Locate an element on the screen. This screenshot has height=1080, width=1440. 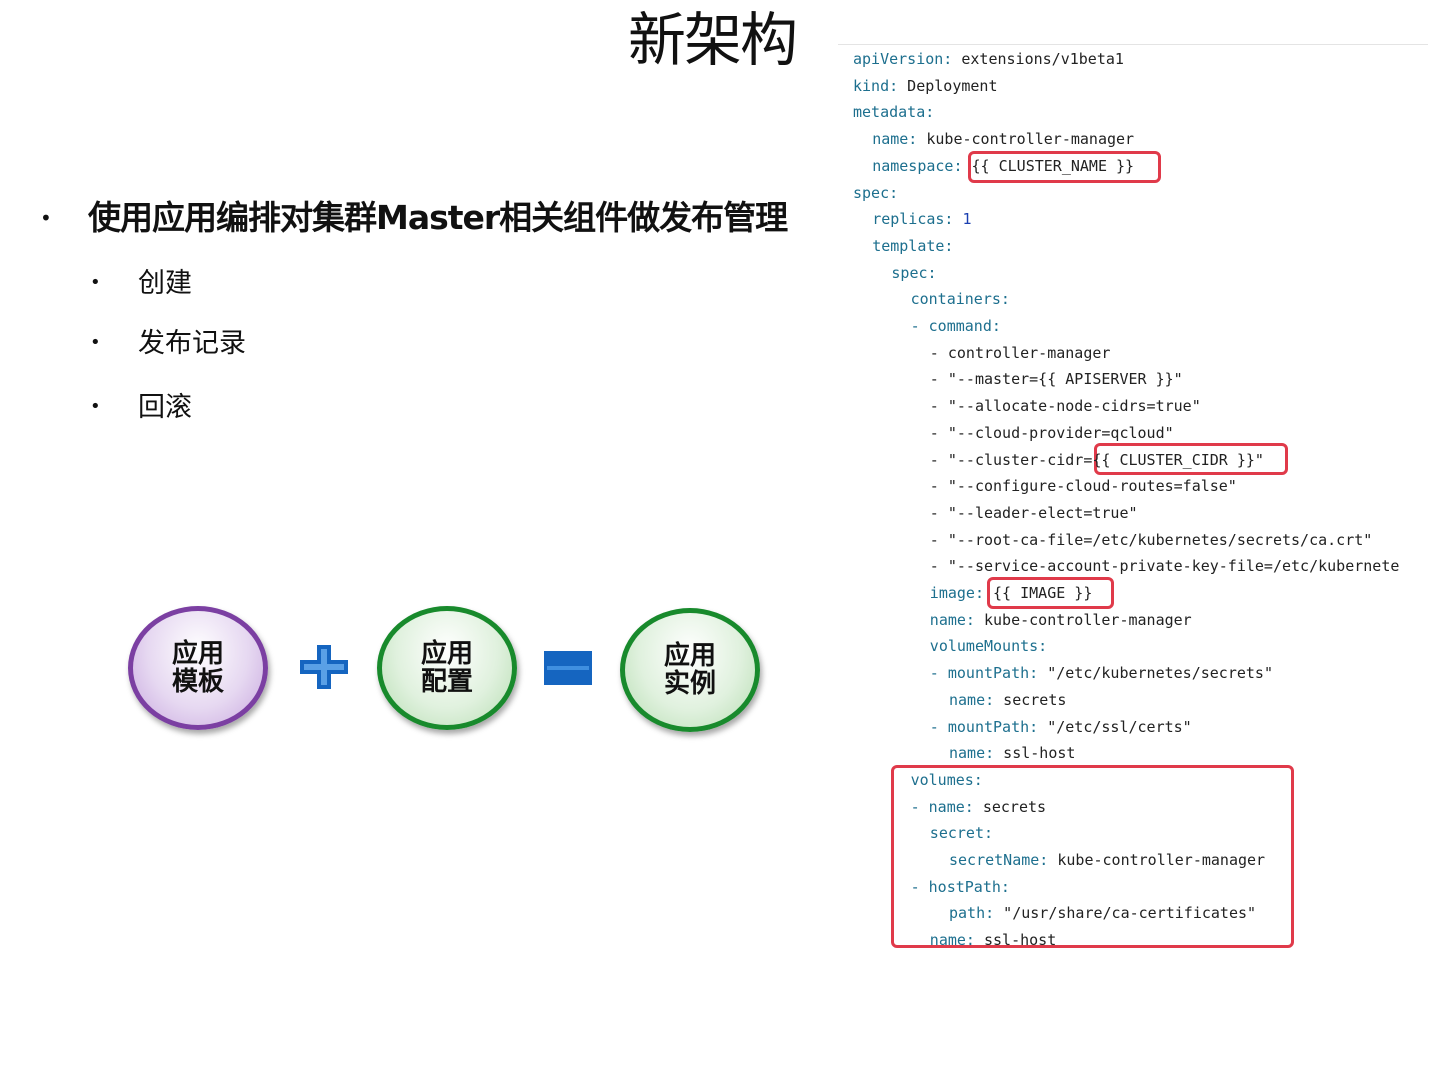
code-key: - name: is located at coordinates (942, 806).